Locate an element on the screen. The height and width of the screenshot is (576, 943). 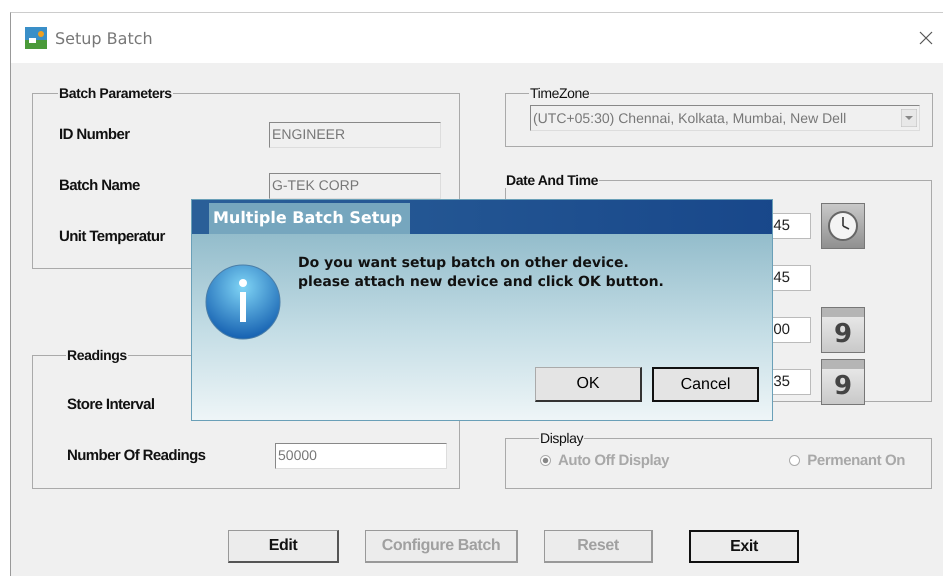
field-label: ID Number is located at coordinates (95, 134).